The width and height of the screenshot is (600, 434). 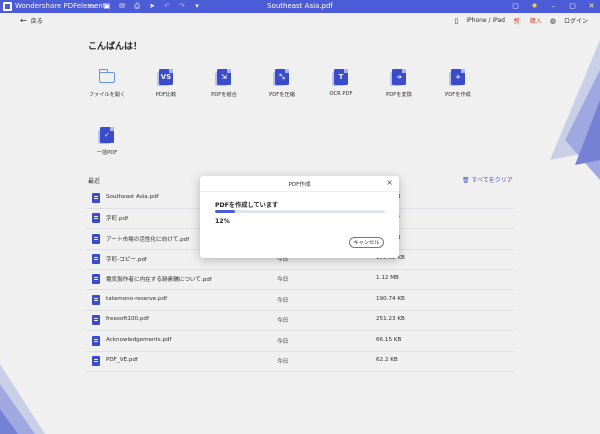 What do you see at coordinates (591, 6) in the screenshot?
I see `close-icon: ✕` at bounding box center [591, 6].